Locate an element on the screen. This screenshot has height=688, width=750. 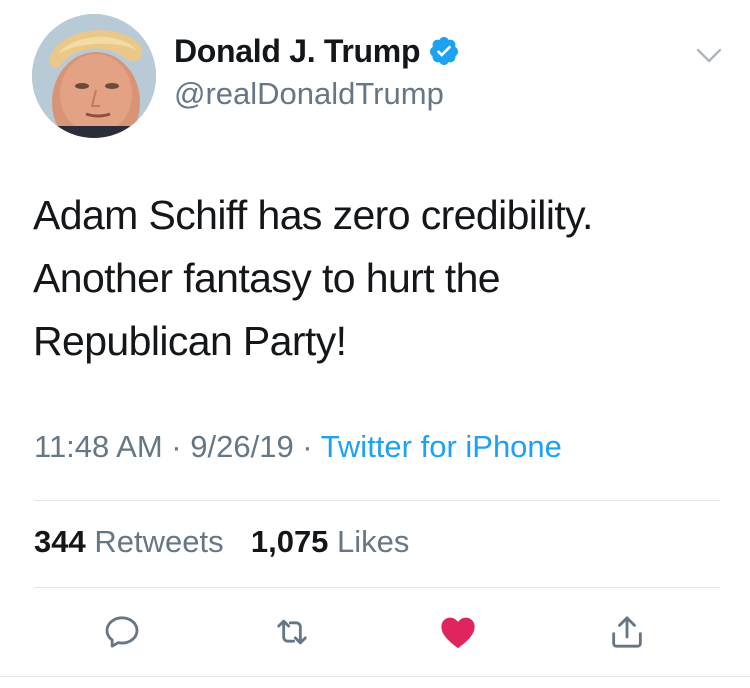
tweet-time: 11:48 AM is located at coordinates (98, 446).